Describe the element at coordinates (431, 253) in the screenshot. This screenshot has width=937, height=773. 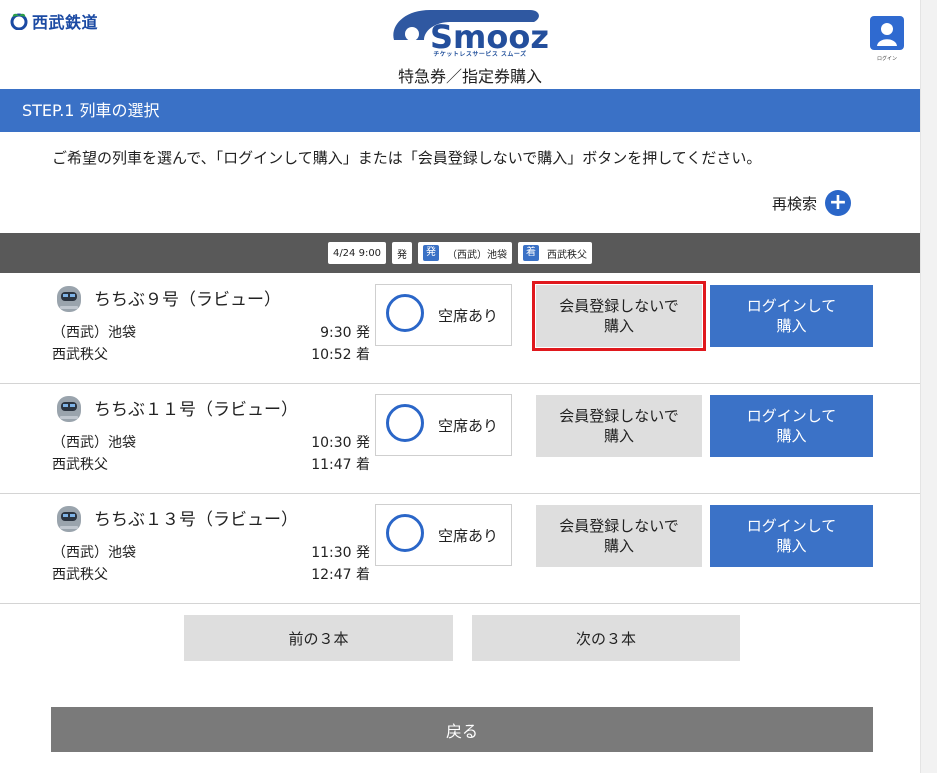
I see `departure-tag: 発` at that location.